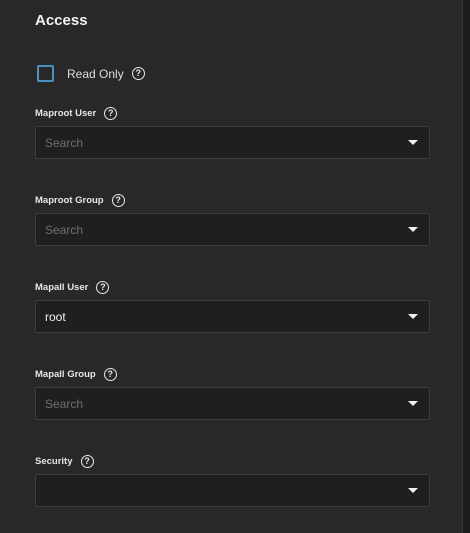 Image resolution: width=470 pixels, height=533 pixels. I want to click on maproot-user-placeholder: Search, so click(64, 142).